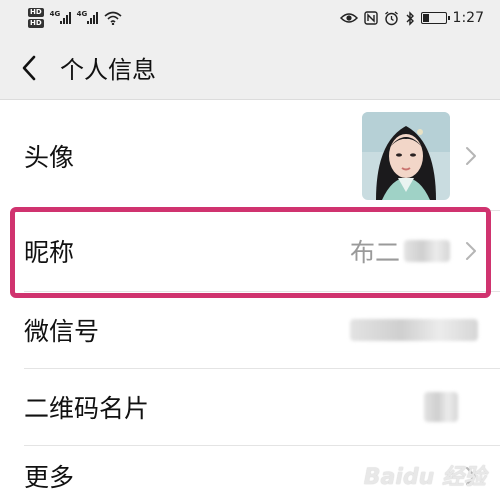 Image resolution: width=500 pixels, height=499 pixels. Describe the element at coordinates (113, 18) in the screenshot. I see `wifi-icon` at that location.